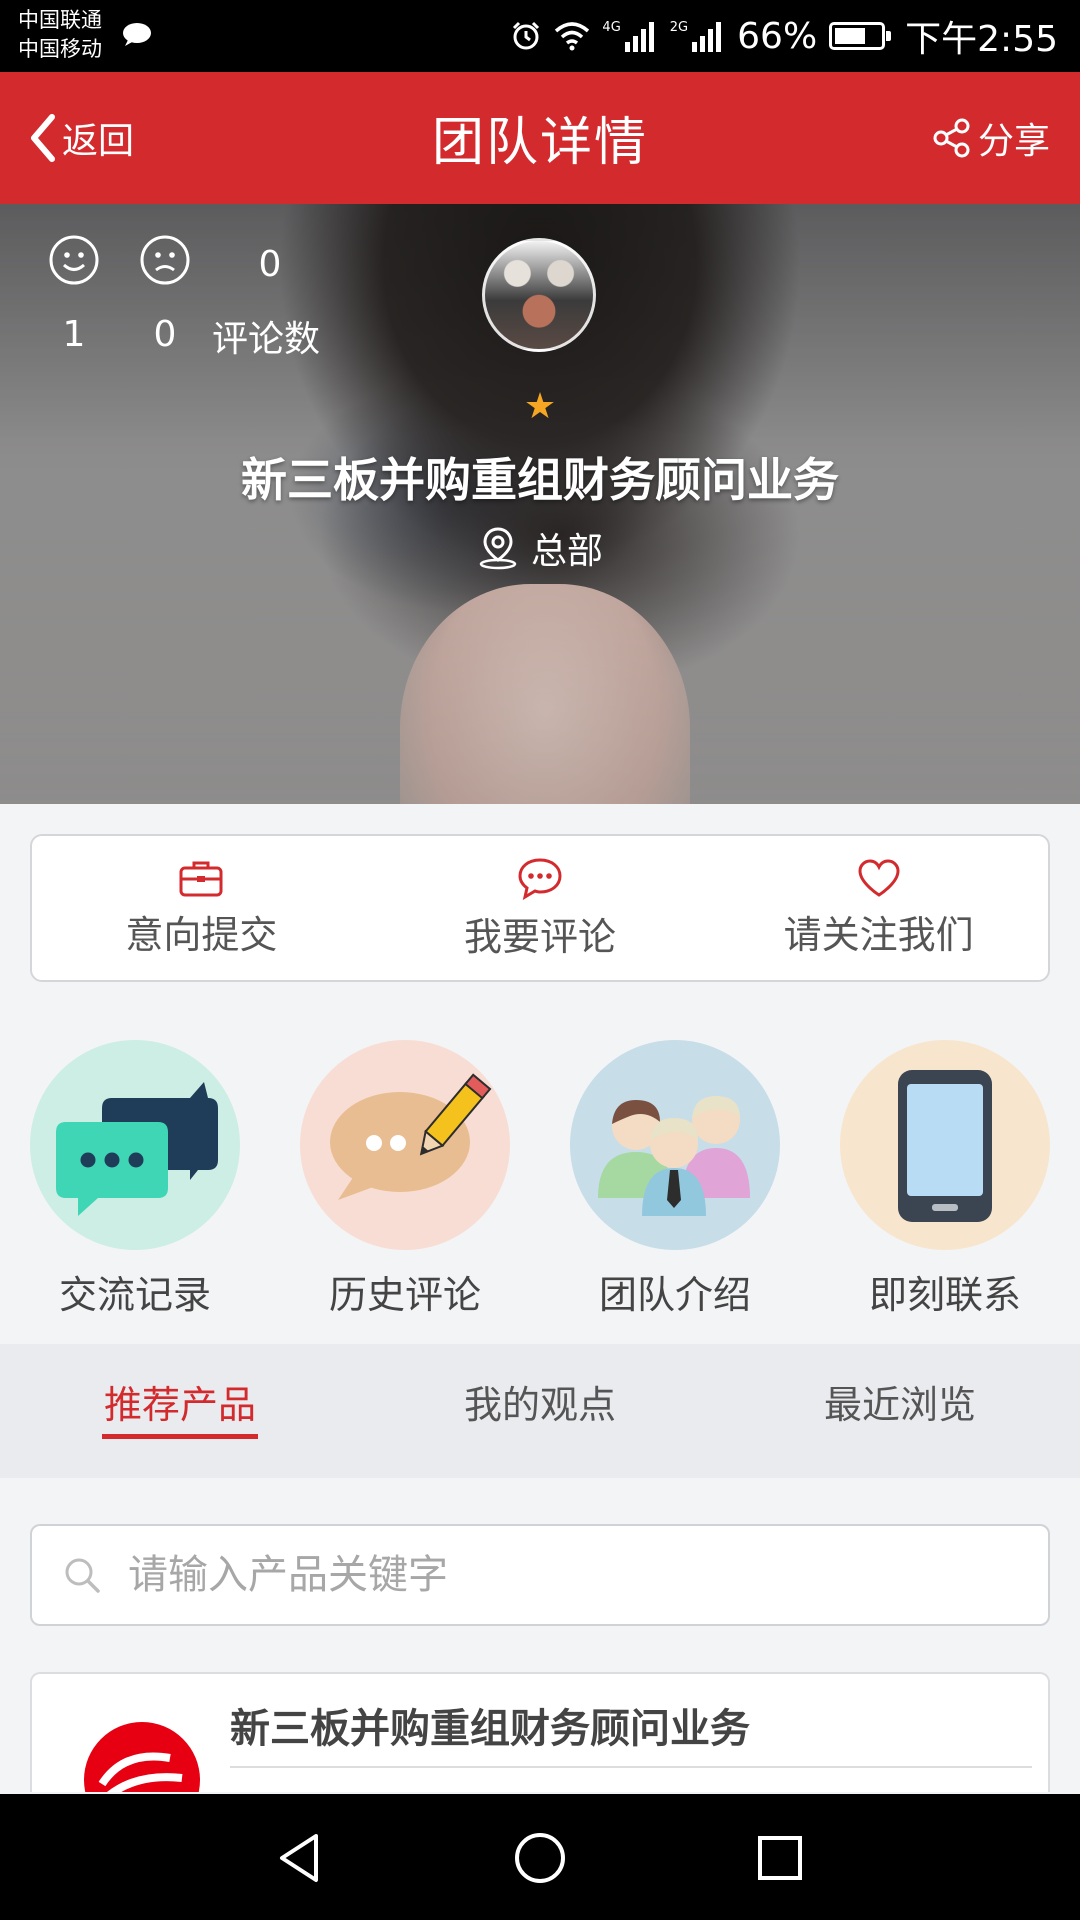 The width and height of the screenshot is (1080, 1920). I want to click on heart-icon, so click(879, 877).